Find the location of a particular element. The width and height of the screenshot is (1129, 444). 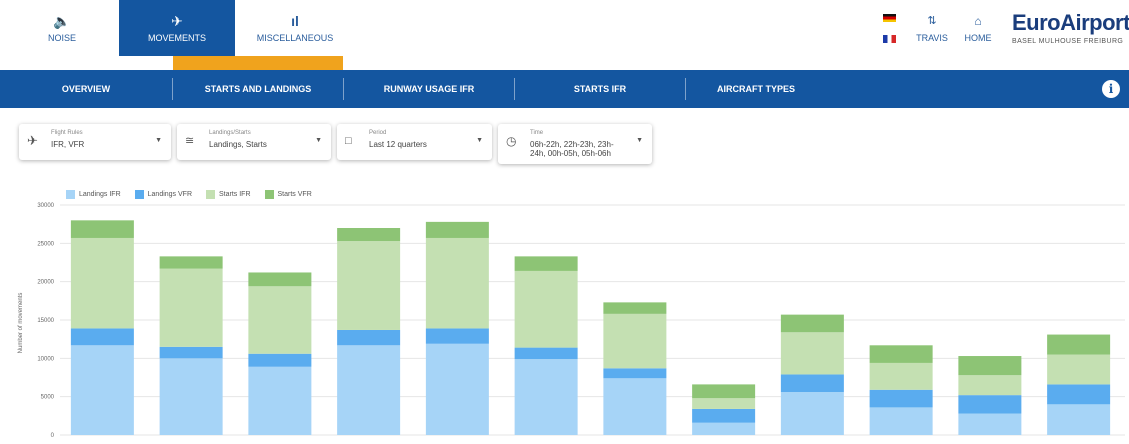

nav-miscellaneous-label: MISCELLANEOUS is located at coordinates (295, 37).